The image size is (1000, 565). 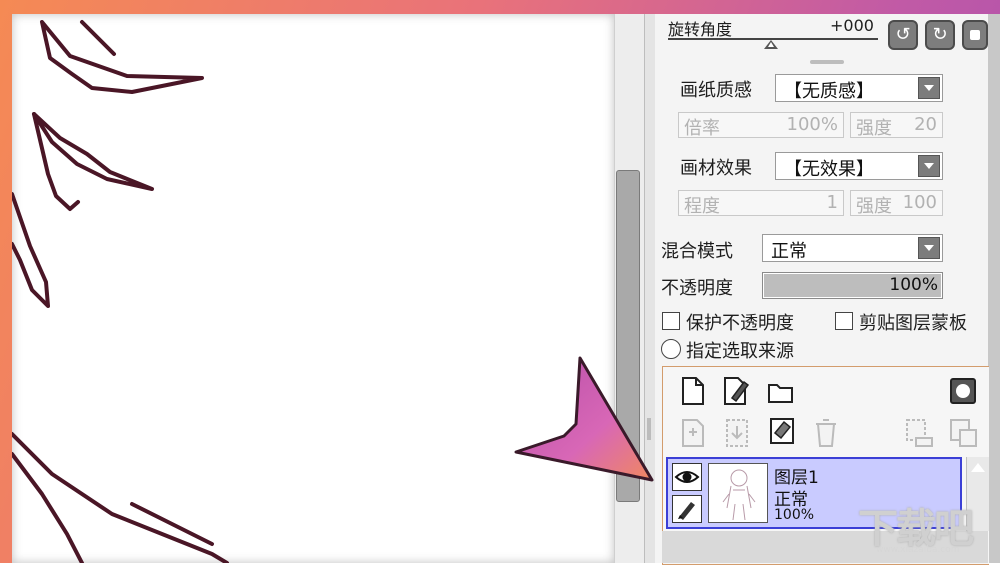 What do you see at coordinates (925, 124) in the screenshot?
I see `paper-strength-value: 20` at bounding box center [925, 124].